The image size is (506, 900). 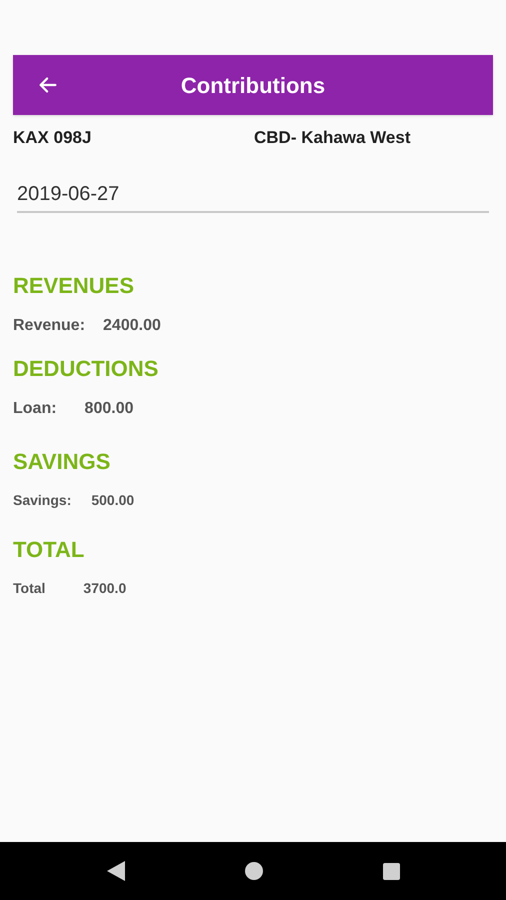 I want to click on route-name: CBD- Kahawa West, so click(x=332, y=138).